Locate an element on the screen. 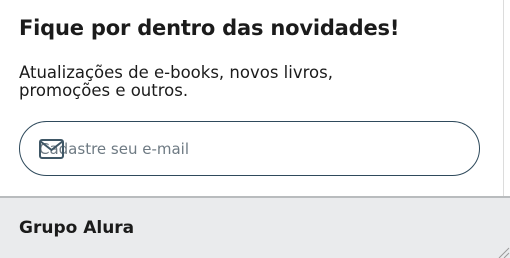  envelope-icon is located at coordinates (51, 149).